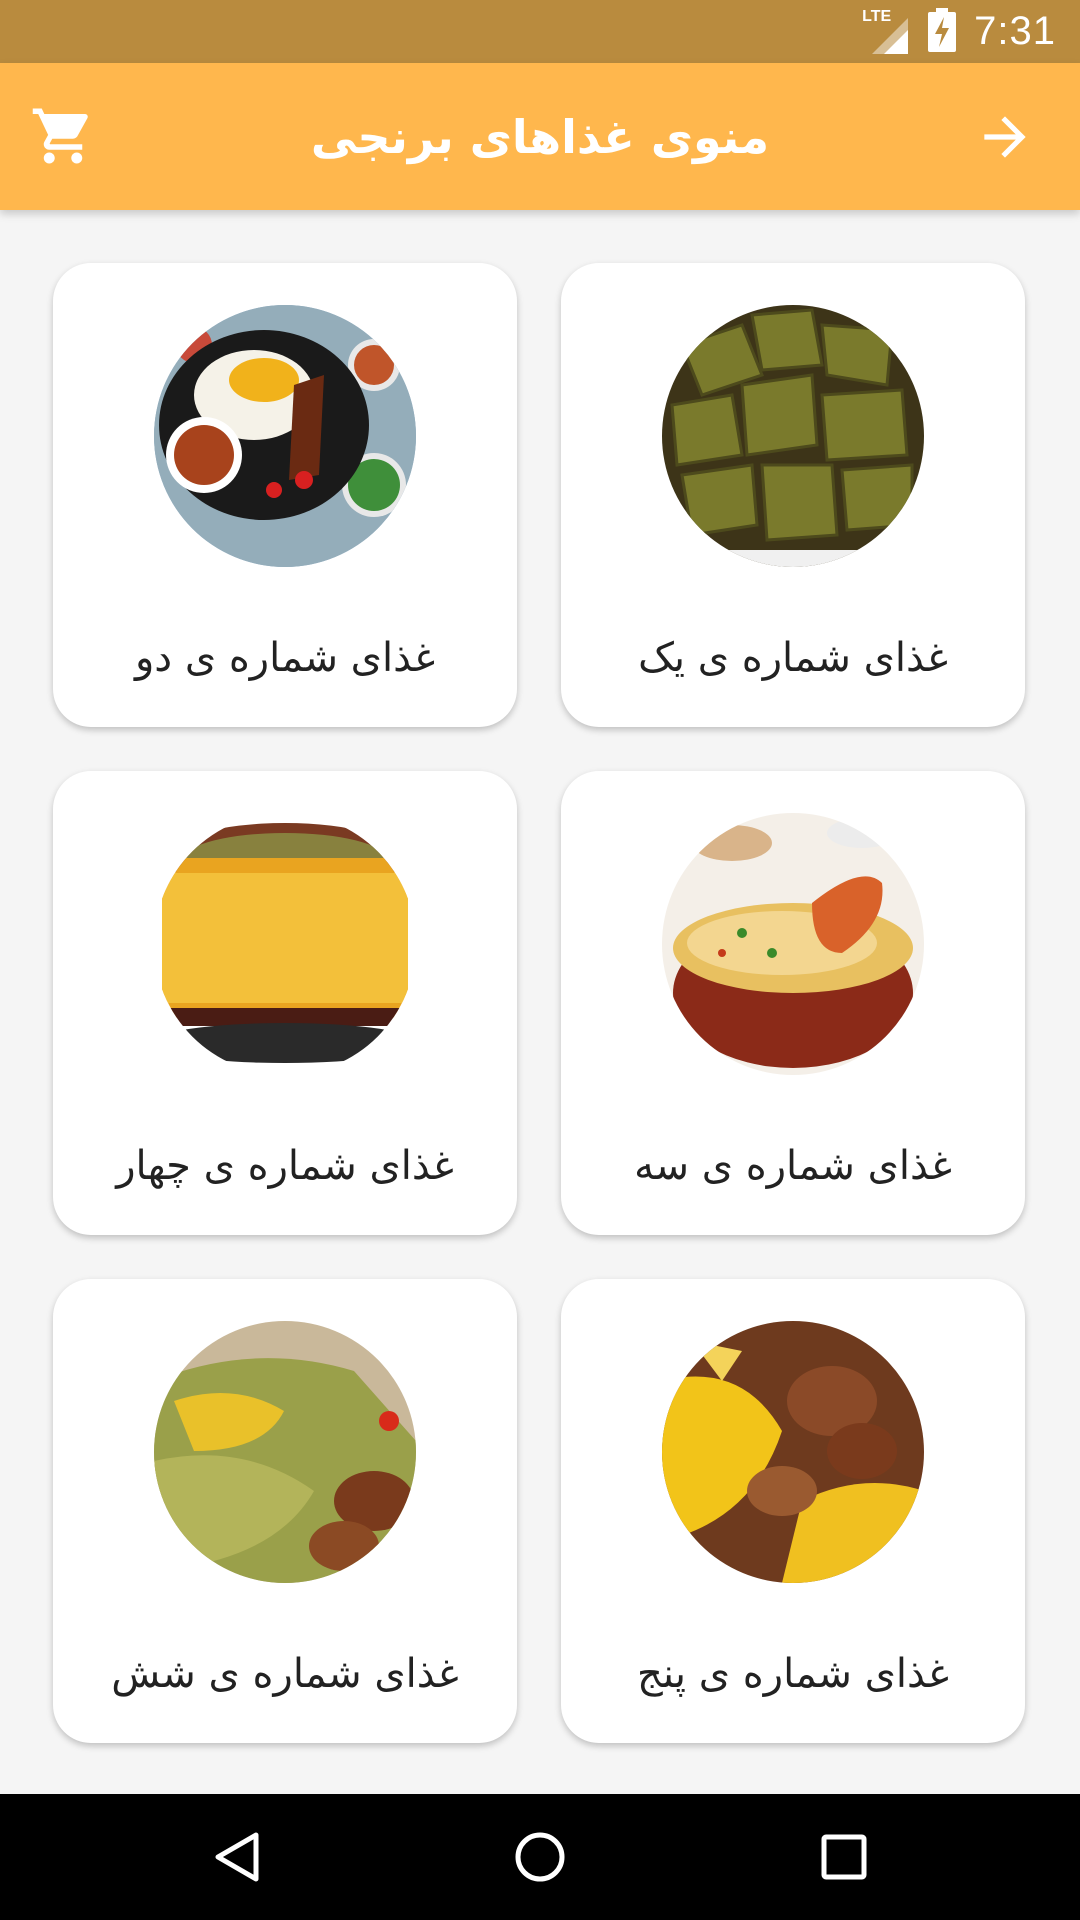 The height and width of the screenshot is (1920, 1080). I want to click on nav-home-icon, so click(540, 1857).